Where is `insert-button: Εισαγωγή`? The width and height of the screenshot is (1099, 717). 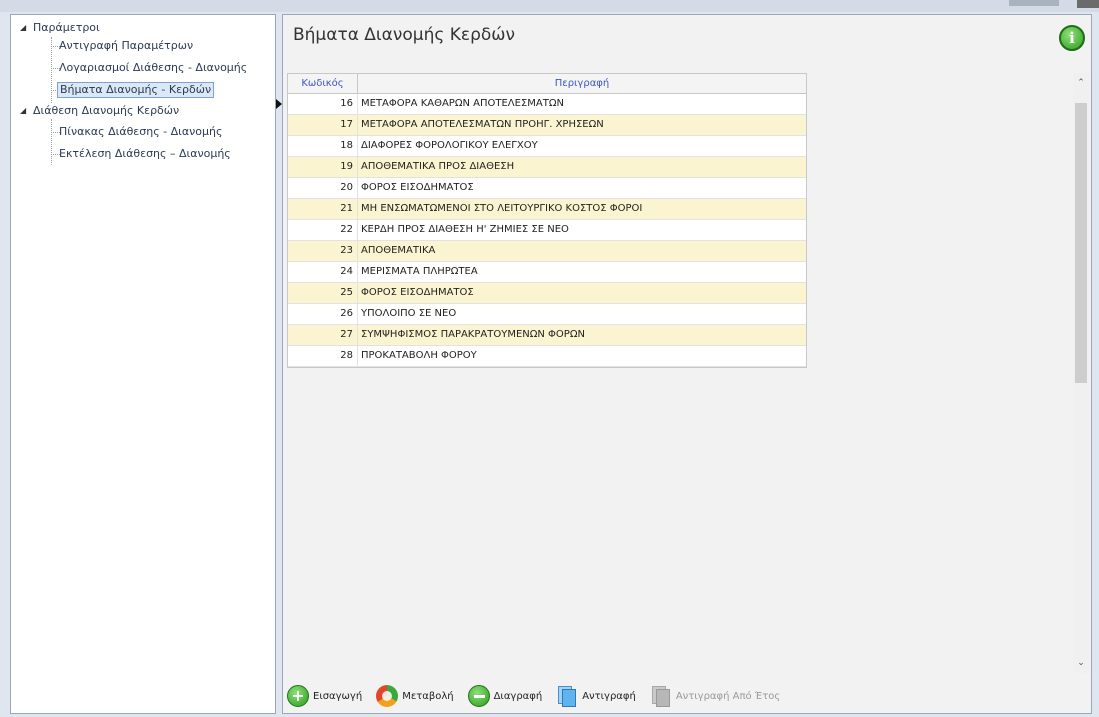 insert-button: Εισαγωγή is located at coordinates (324, 696).